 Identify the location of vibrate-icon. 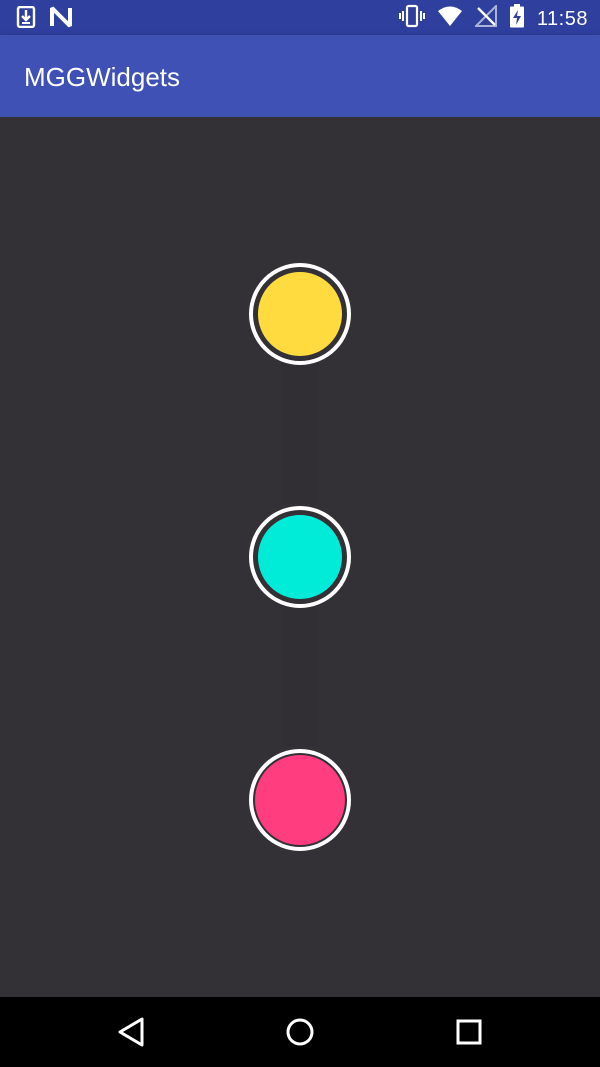
(411, 18).